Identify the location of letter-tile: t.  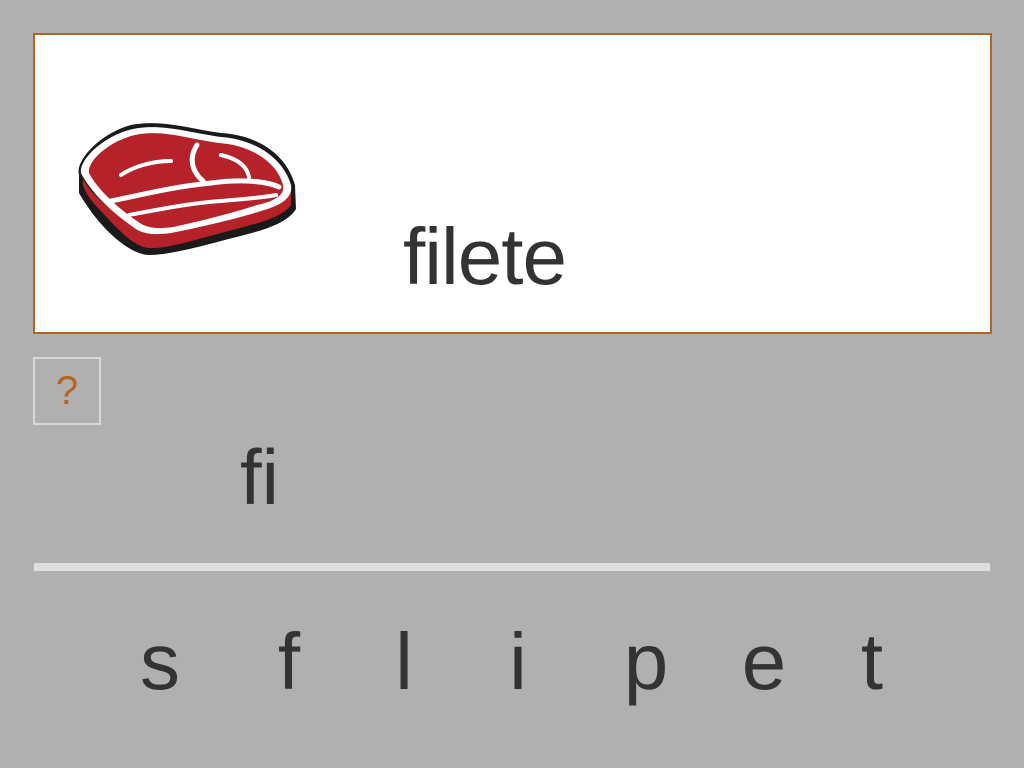
(872, 662).